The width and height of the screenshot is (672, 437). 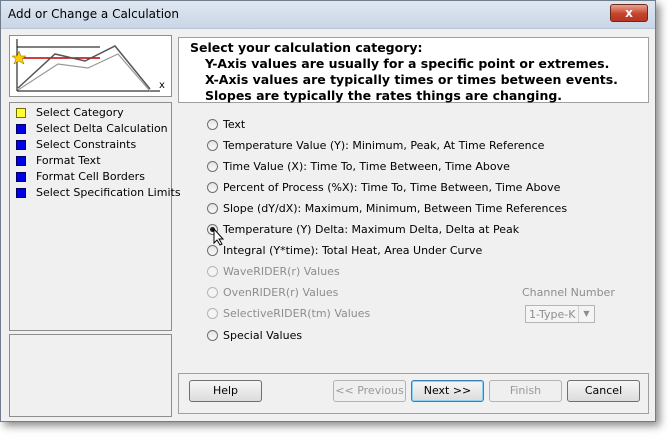 I want to click on profile-thumbnail-graph, so click(x=85, y=65).